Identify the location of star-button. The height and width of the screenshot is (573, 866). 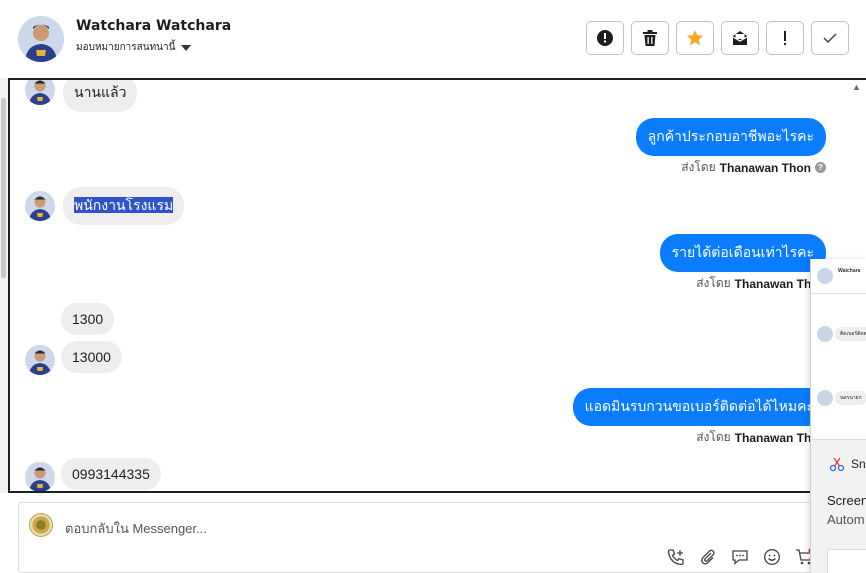
(695, 38).